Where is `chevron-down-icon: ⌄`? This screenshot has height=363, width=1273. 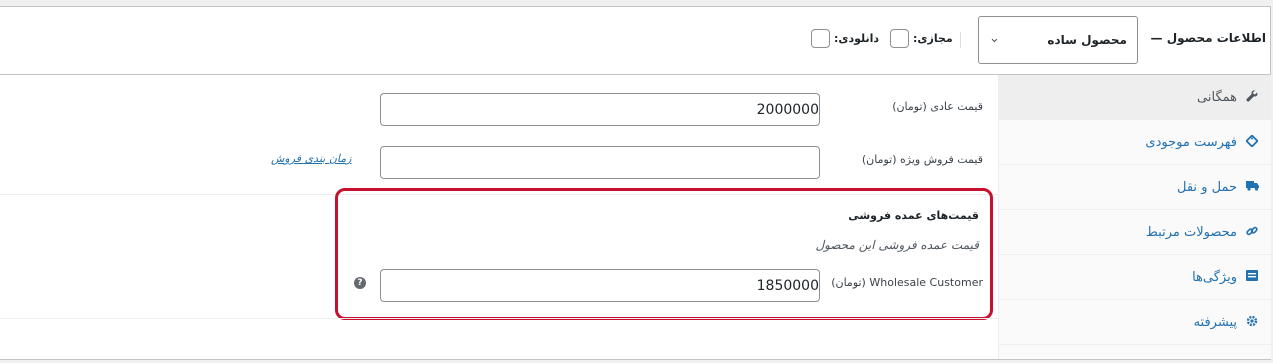
chevron-down-icon: ⌄ is located at coordinates (994, 38).